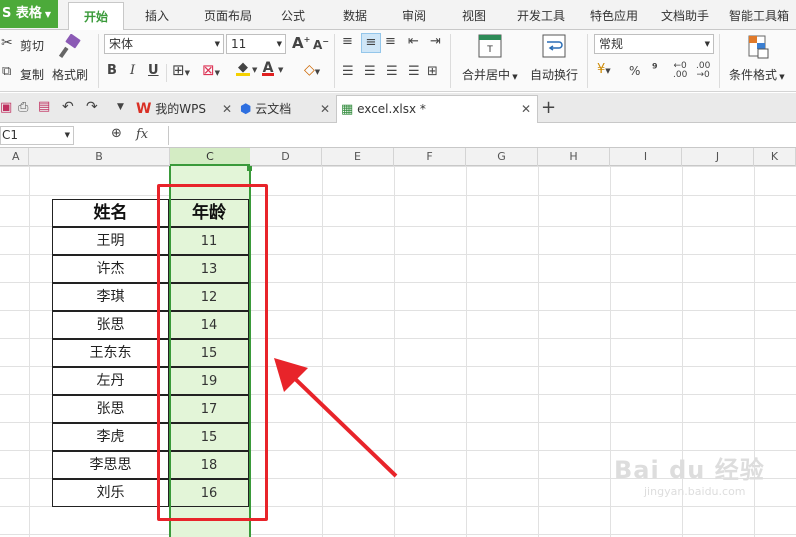 The width and height of the screenshot is (796, 537). What do you see at coordinates (554, 46) in the screenshot?
I see `wrap-text-icon` at bounding box center [554, 46].